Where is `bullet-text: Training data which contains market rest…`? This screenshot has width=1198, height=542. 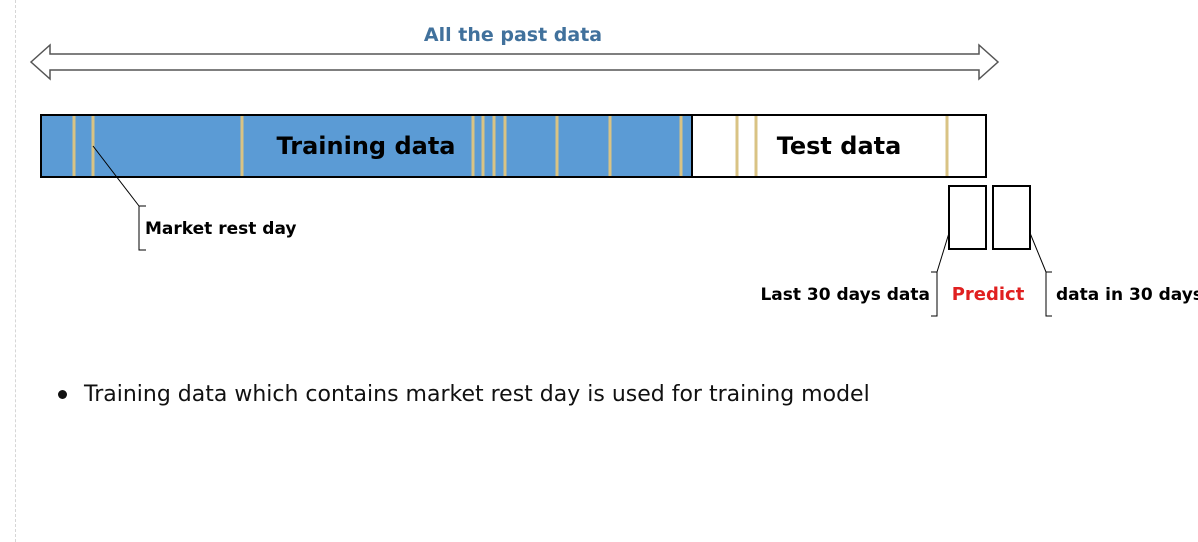 bullet-text: Training data which contains market rest… is located at coordinates (477, 394).